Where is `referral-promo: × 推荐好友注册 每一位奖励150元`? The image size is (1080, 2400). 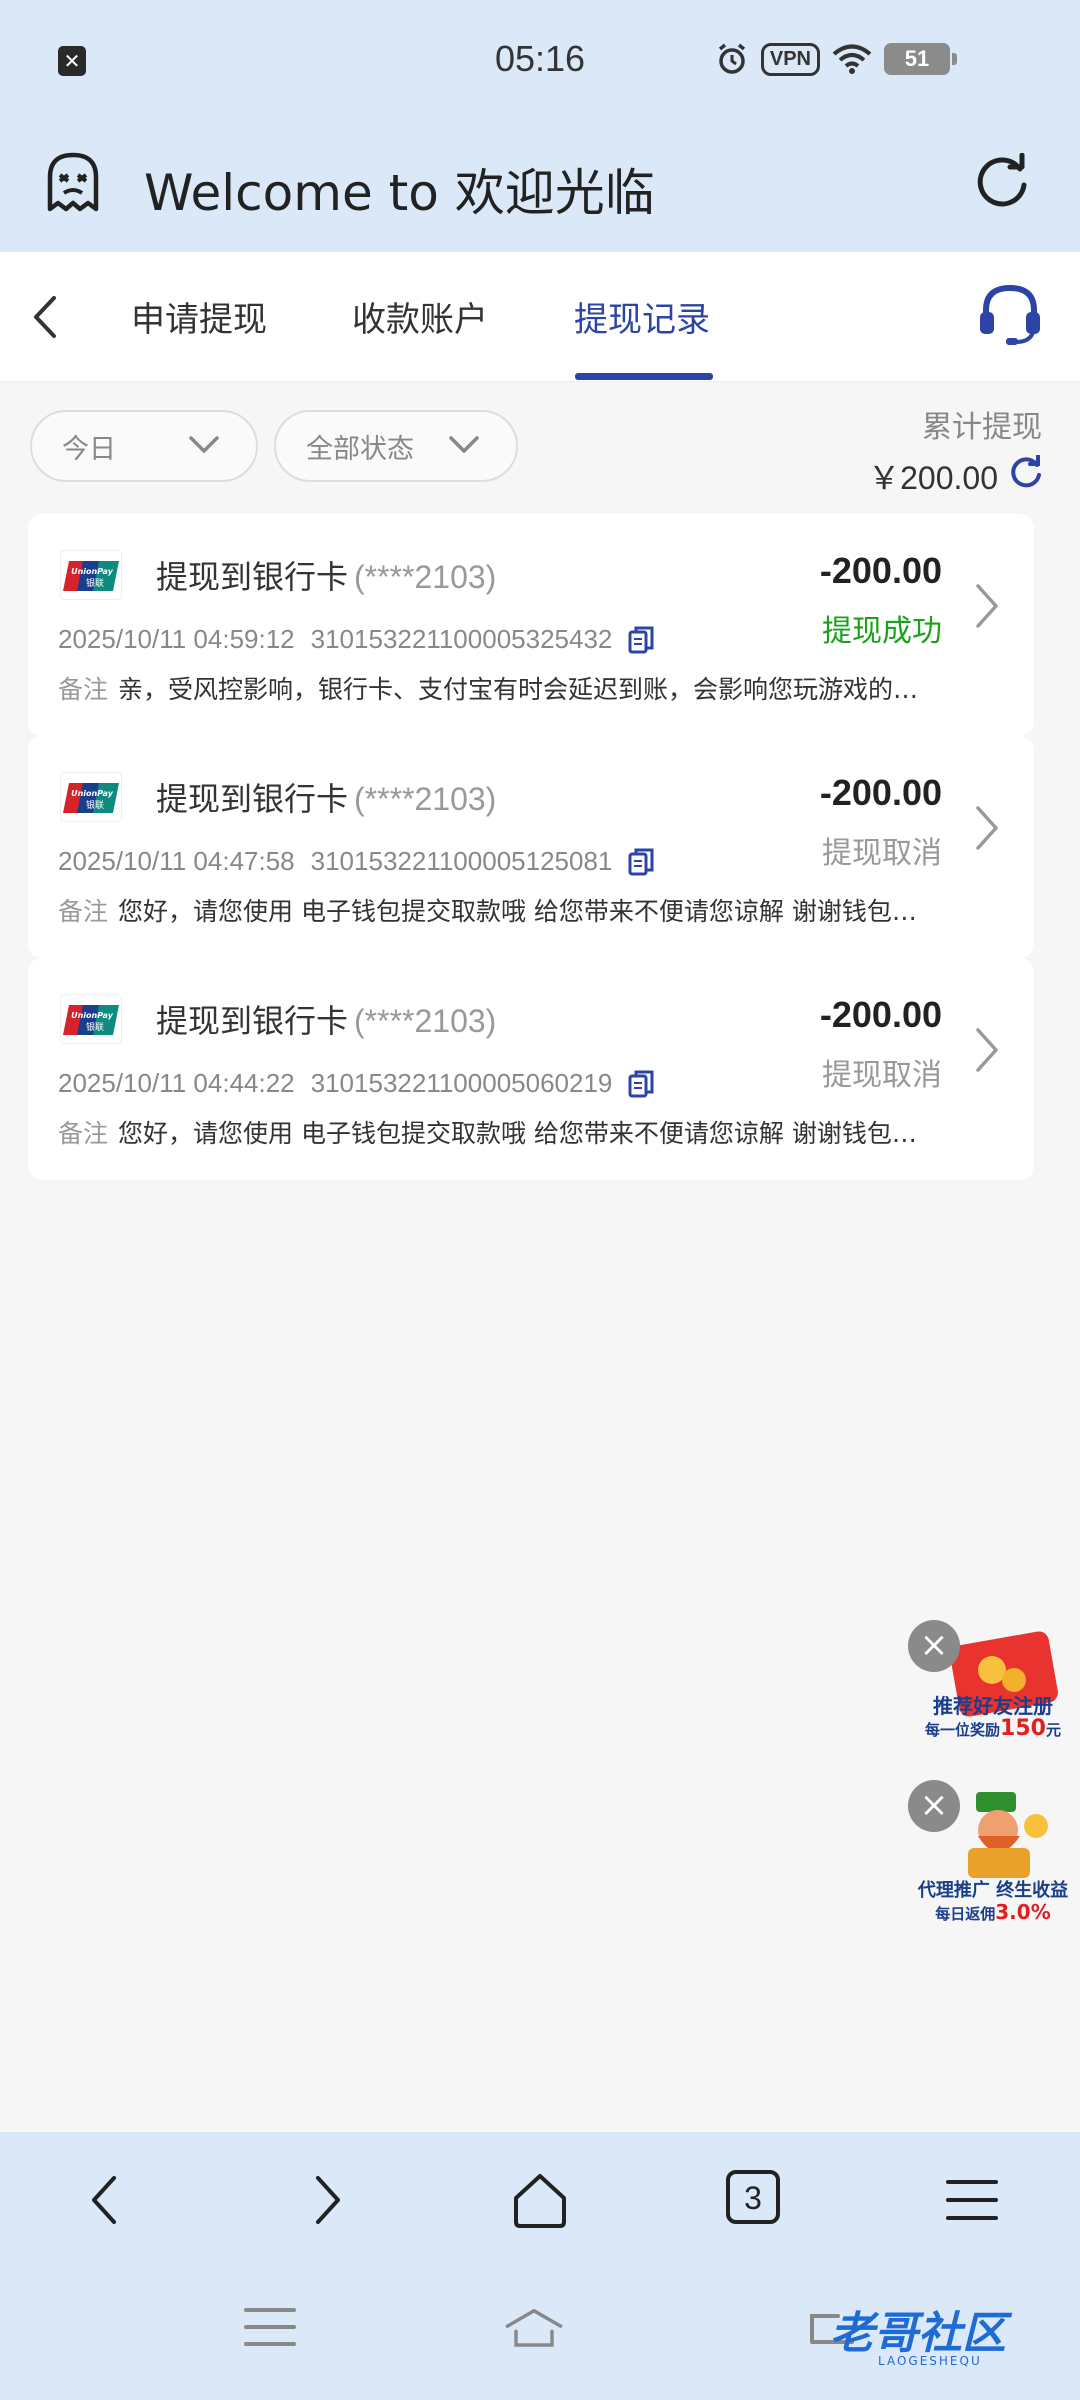
referral-promo: × 推荐好友注册 每一位奖励150元 is located at coordinates (991, 1700).